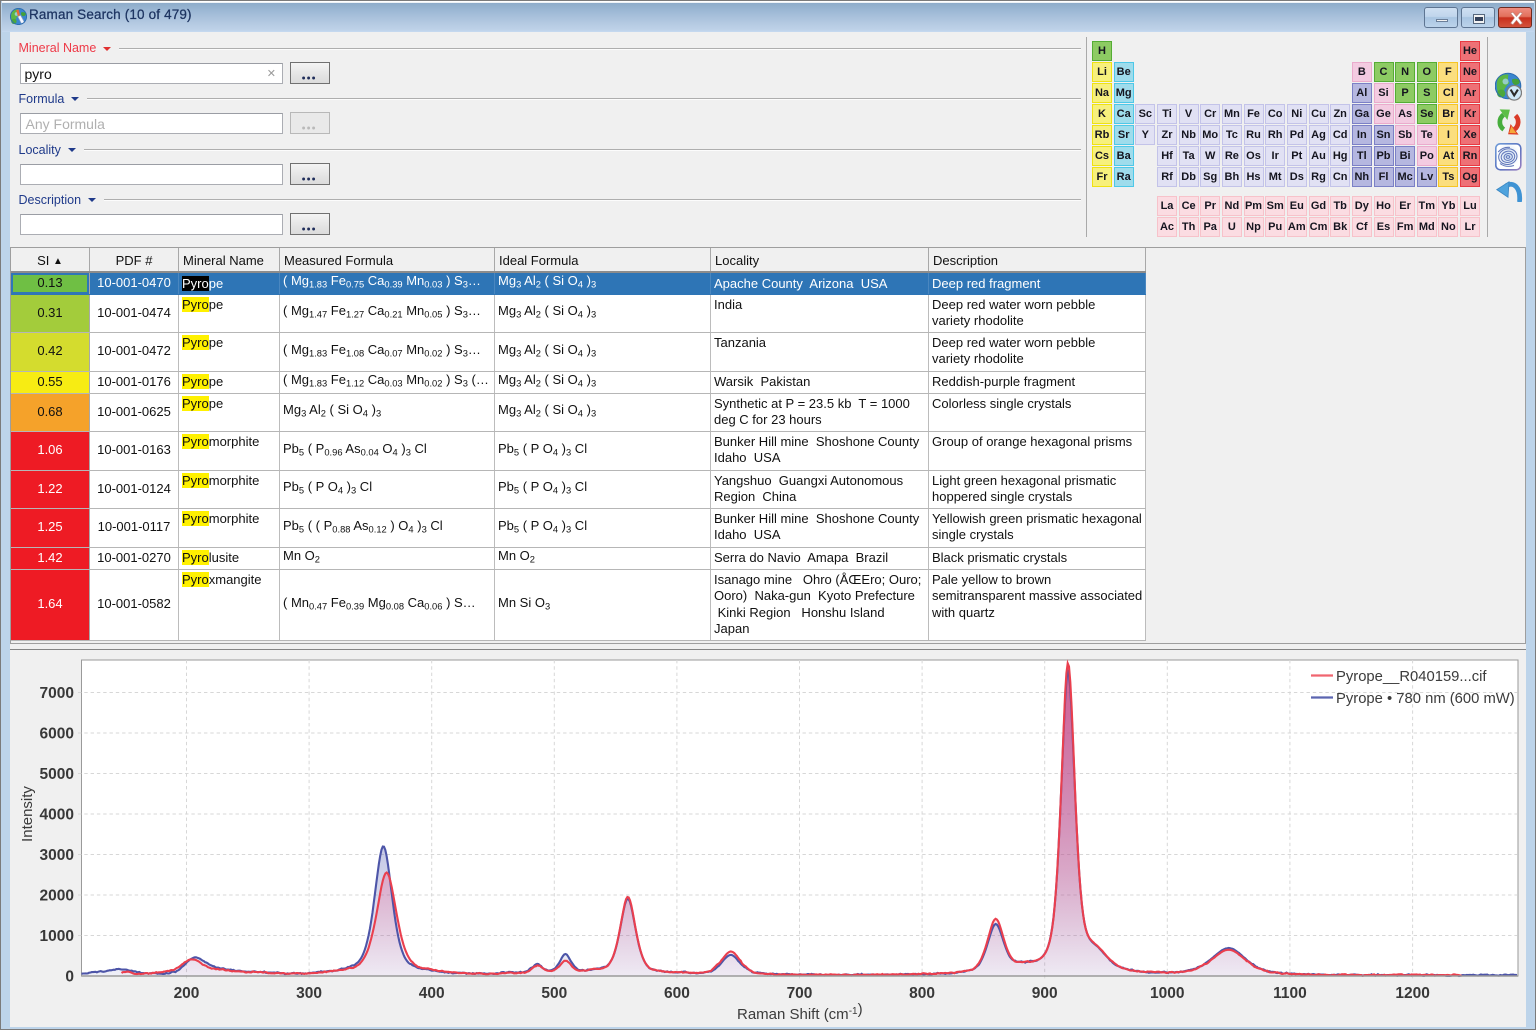 This screenshot has height=1030, width=1536. I want to click on svg-text: Intensity, so click(27, 814).